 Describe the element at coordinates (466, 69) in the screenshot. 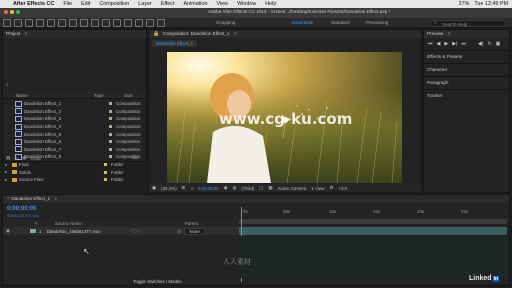

I see `character-section: Character` at that location.